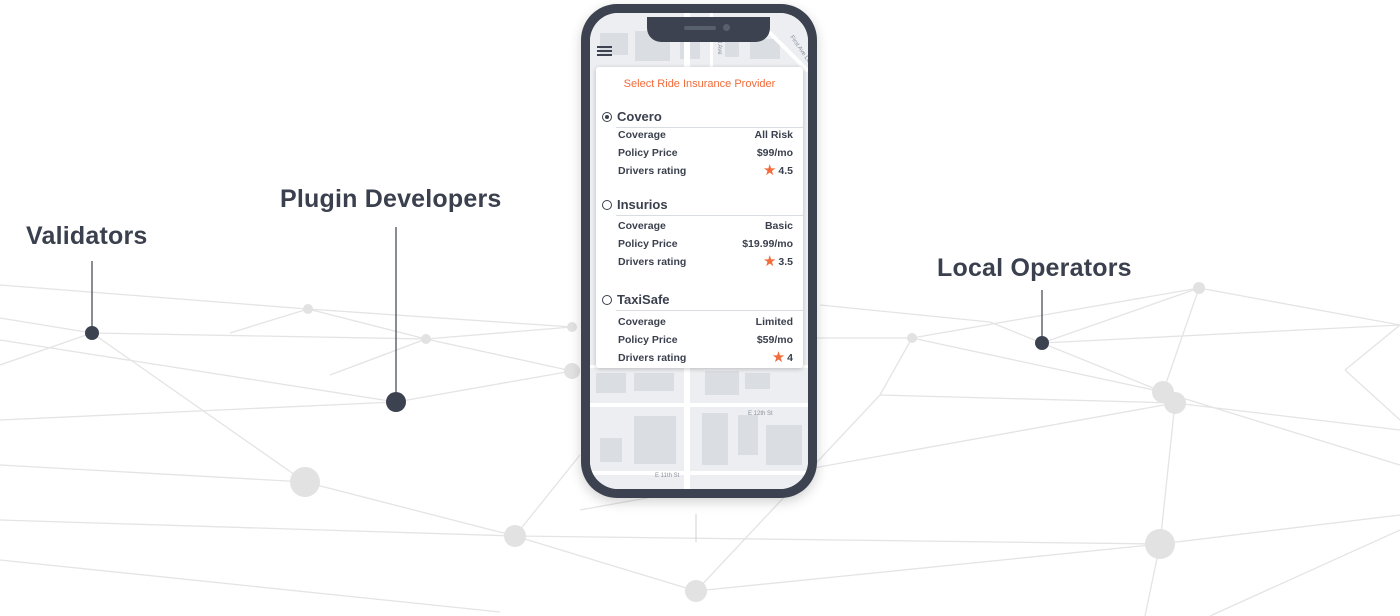 The height and width of the screenshot is (616, 1400). I want to click on rating-value-wrap: ★ 4.5, so click(777, 170).